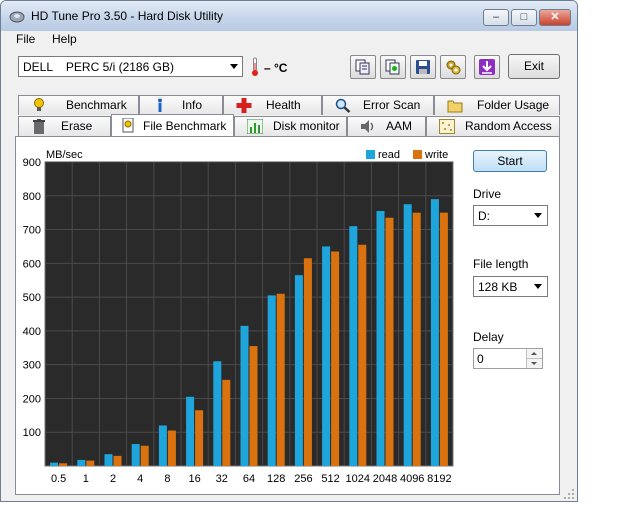  I want to click on close-button: ✕, so click(555, 17).